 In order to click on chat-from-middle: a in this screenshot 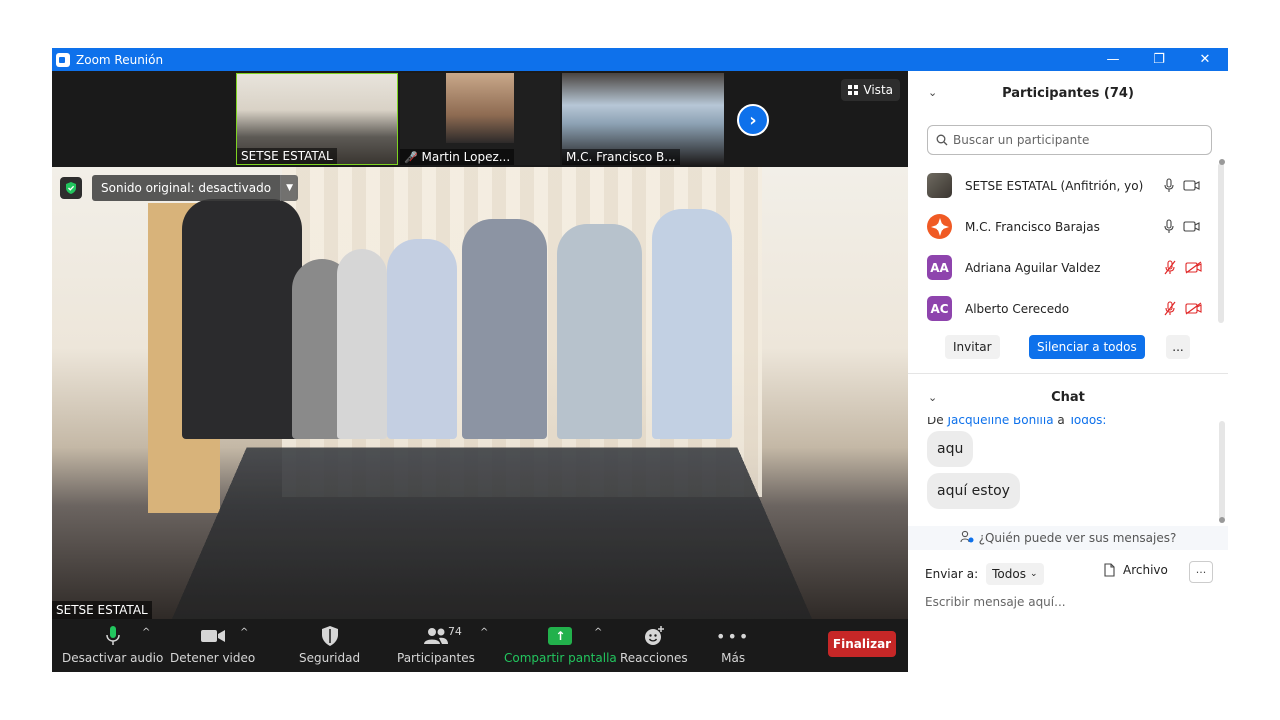, I will do `click(1061, 422)`.